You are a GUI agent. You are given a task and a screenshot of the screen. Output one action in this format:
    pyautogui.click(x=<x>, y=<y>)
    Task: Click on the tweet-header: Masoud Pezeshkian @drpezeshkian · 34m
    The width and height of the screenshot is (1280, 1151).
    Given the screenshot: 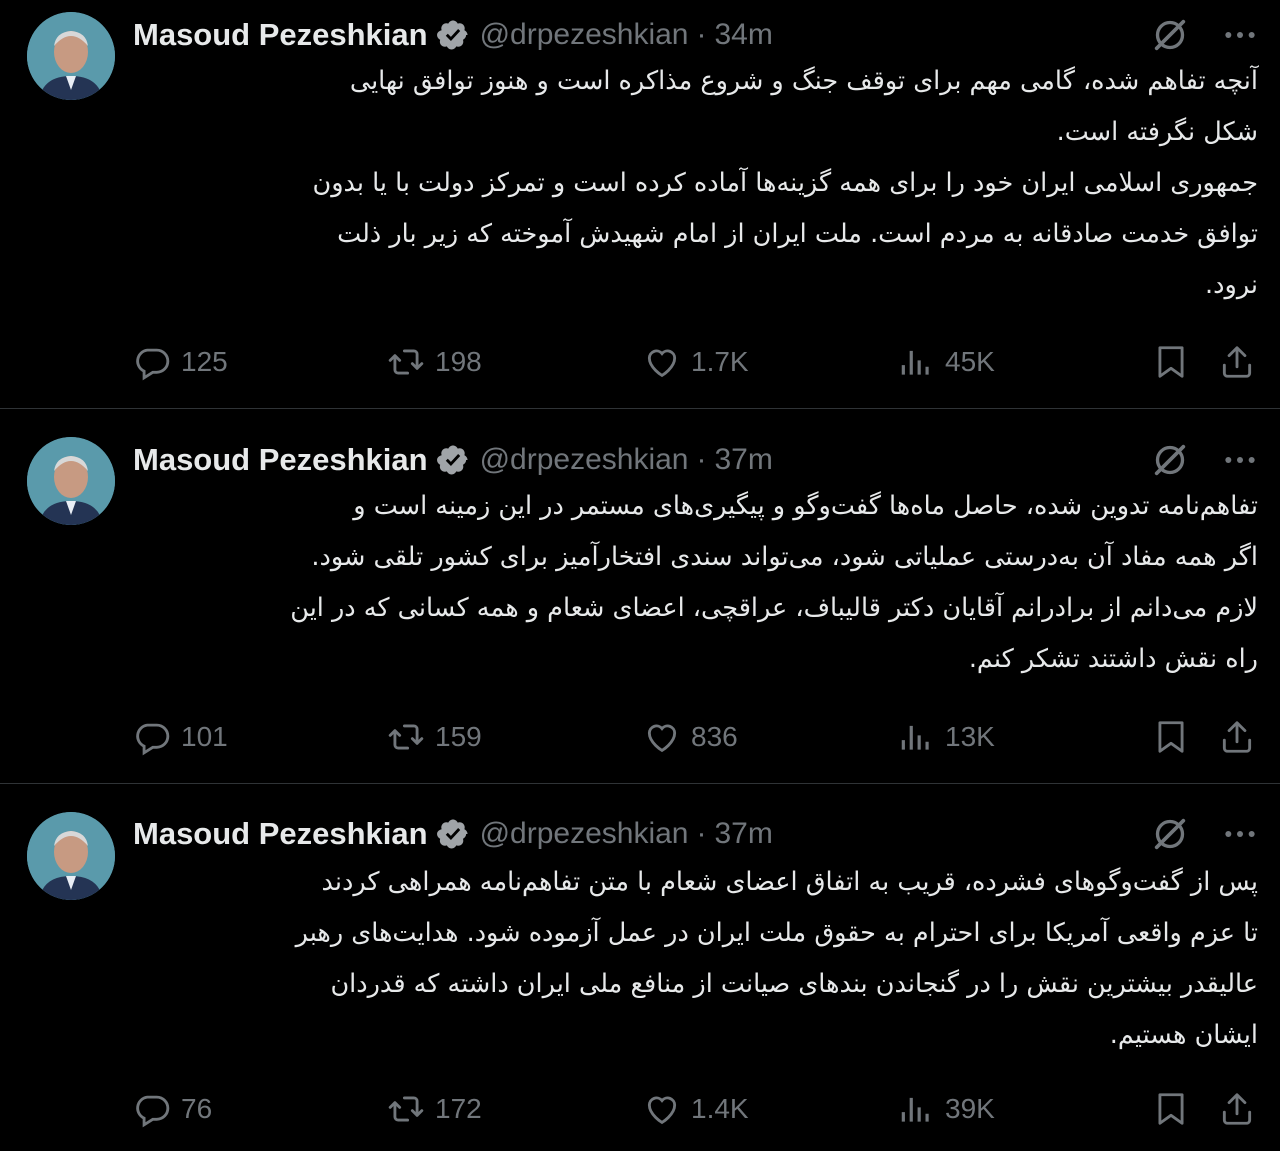 What is the action you would take?
    pyautogui.click(x=696, y=35)
    